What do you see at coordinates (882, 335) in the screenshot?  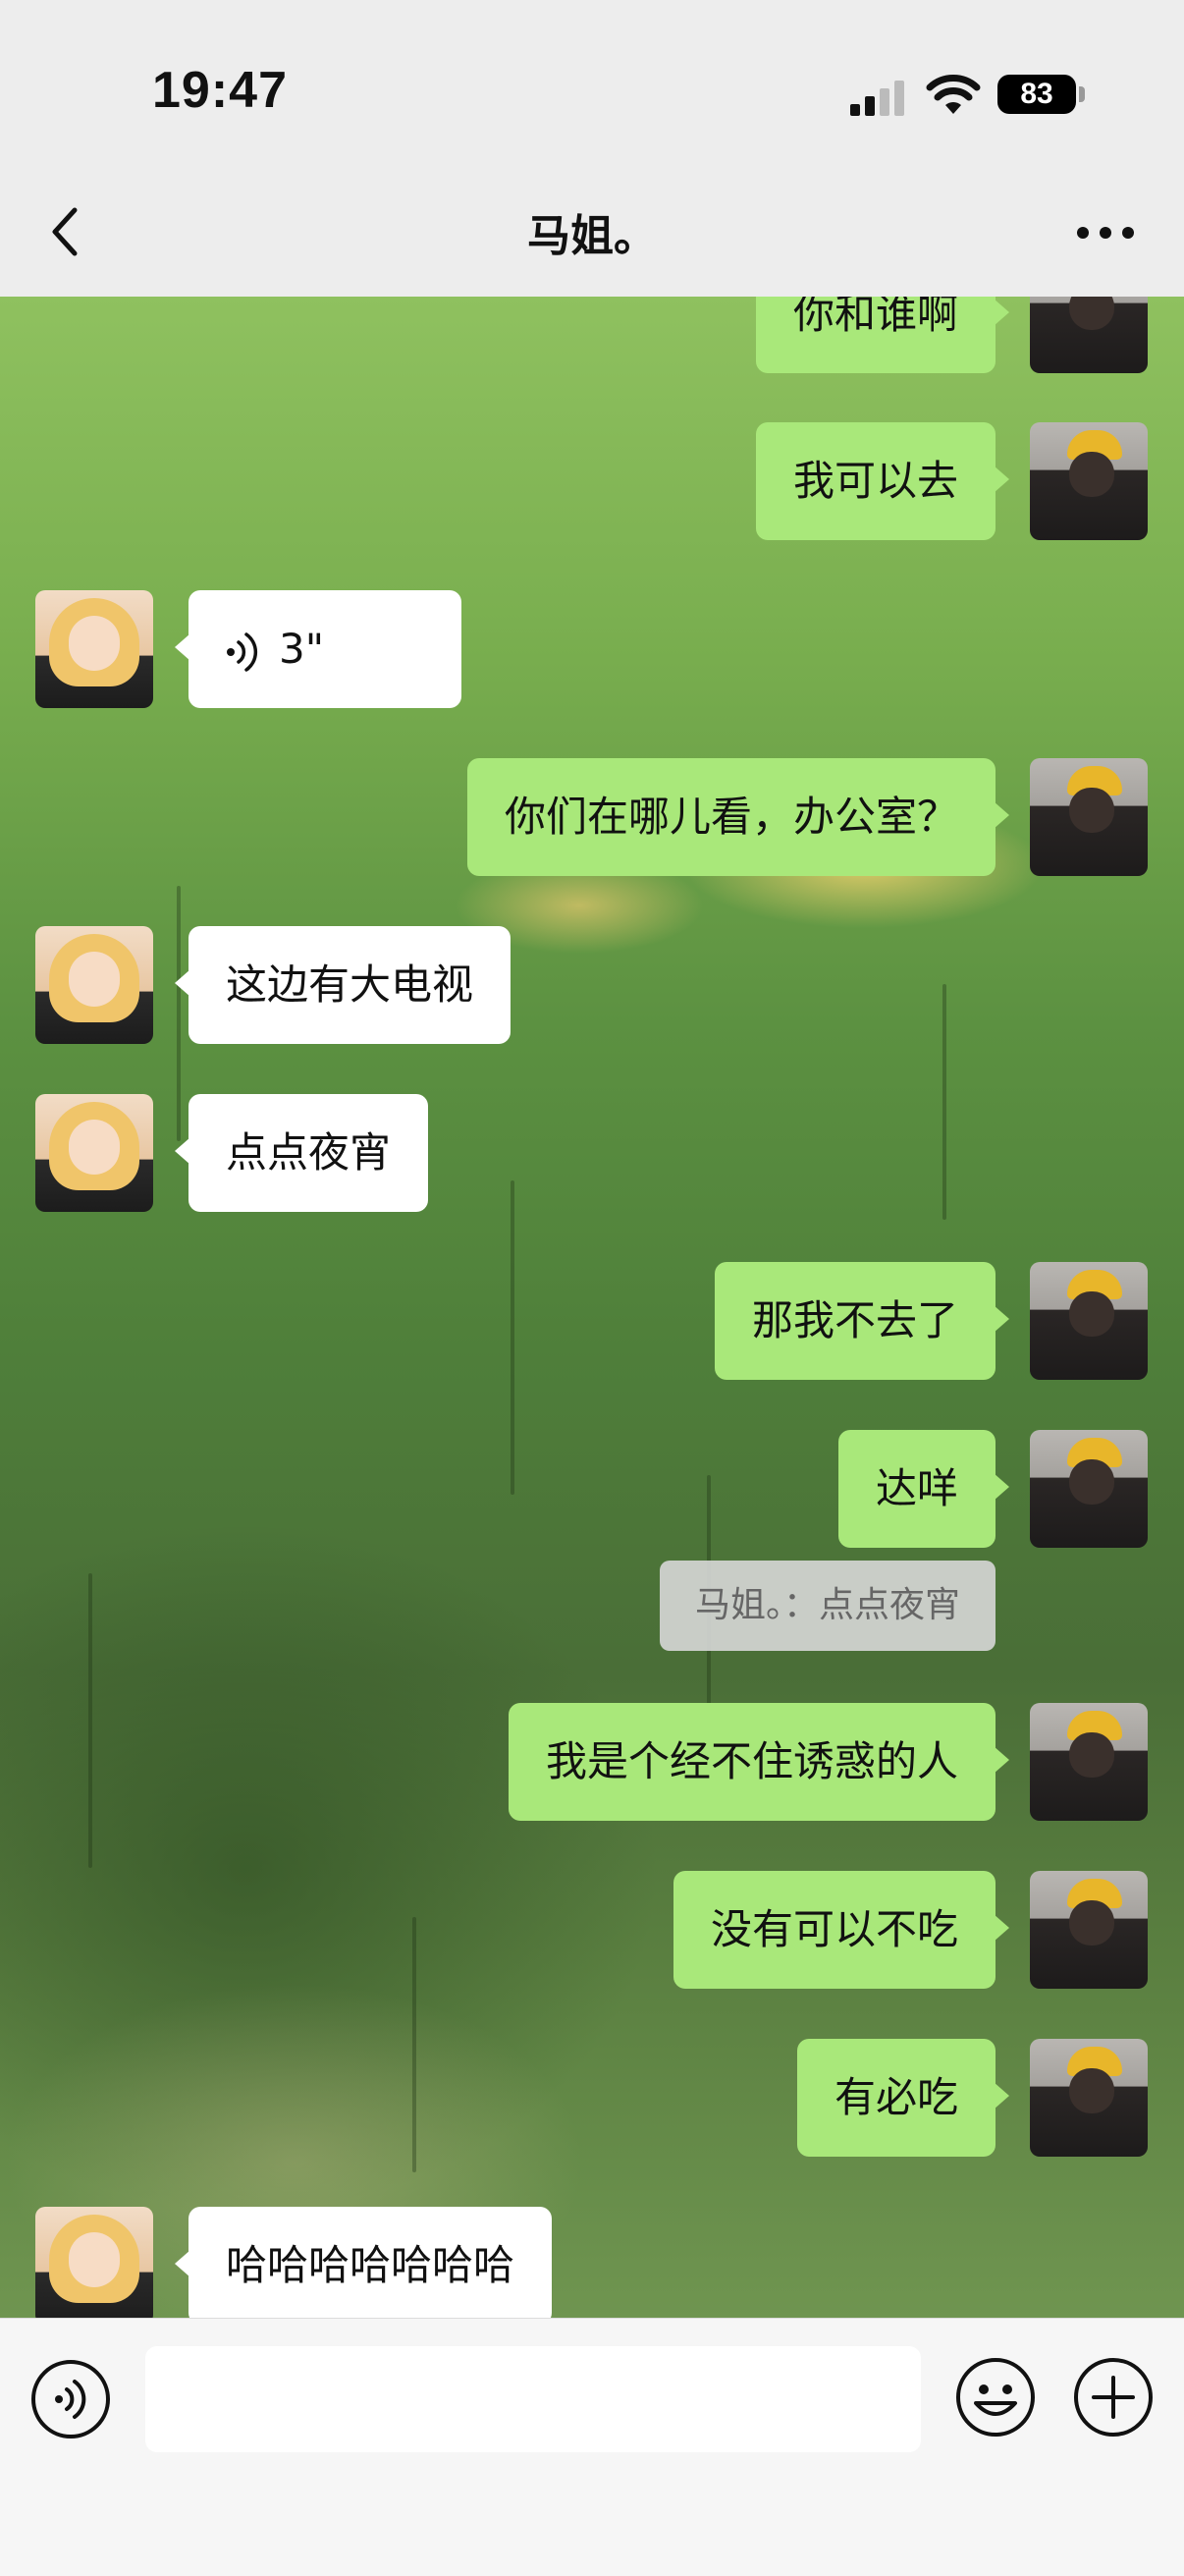 I see `message-bubble: 你和谁啊` at bounding box center [882, 335].